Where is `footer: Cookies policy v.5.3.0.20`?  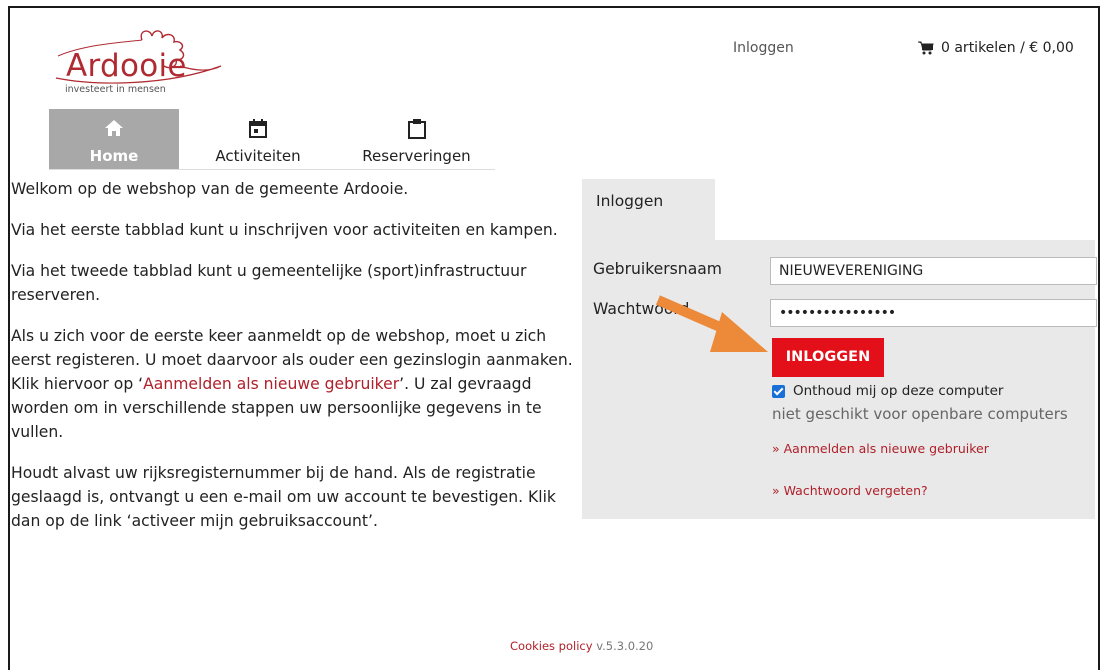
footer: Cookies policy v.5.3.0.20 is located at coordinates (581, 646).